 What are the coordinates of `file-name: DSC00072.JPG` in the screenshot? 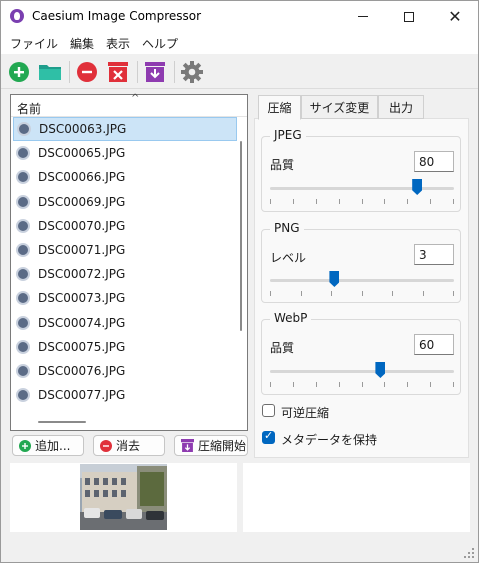 It's located at (82, 274).